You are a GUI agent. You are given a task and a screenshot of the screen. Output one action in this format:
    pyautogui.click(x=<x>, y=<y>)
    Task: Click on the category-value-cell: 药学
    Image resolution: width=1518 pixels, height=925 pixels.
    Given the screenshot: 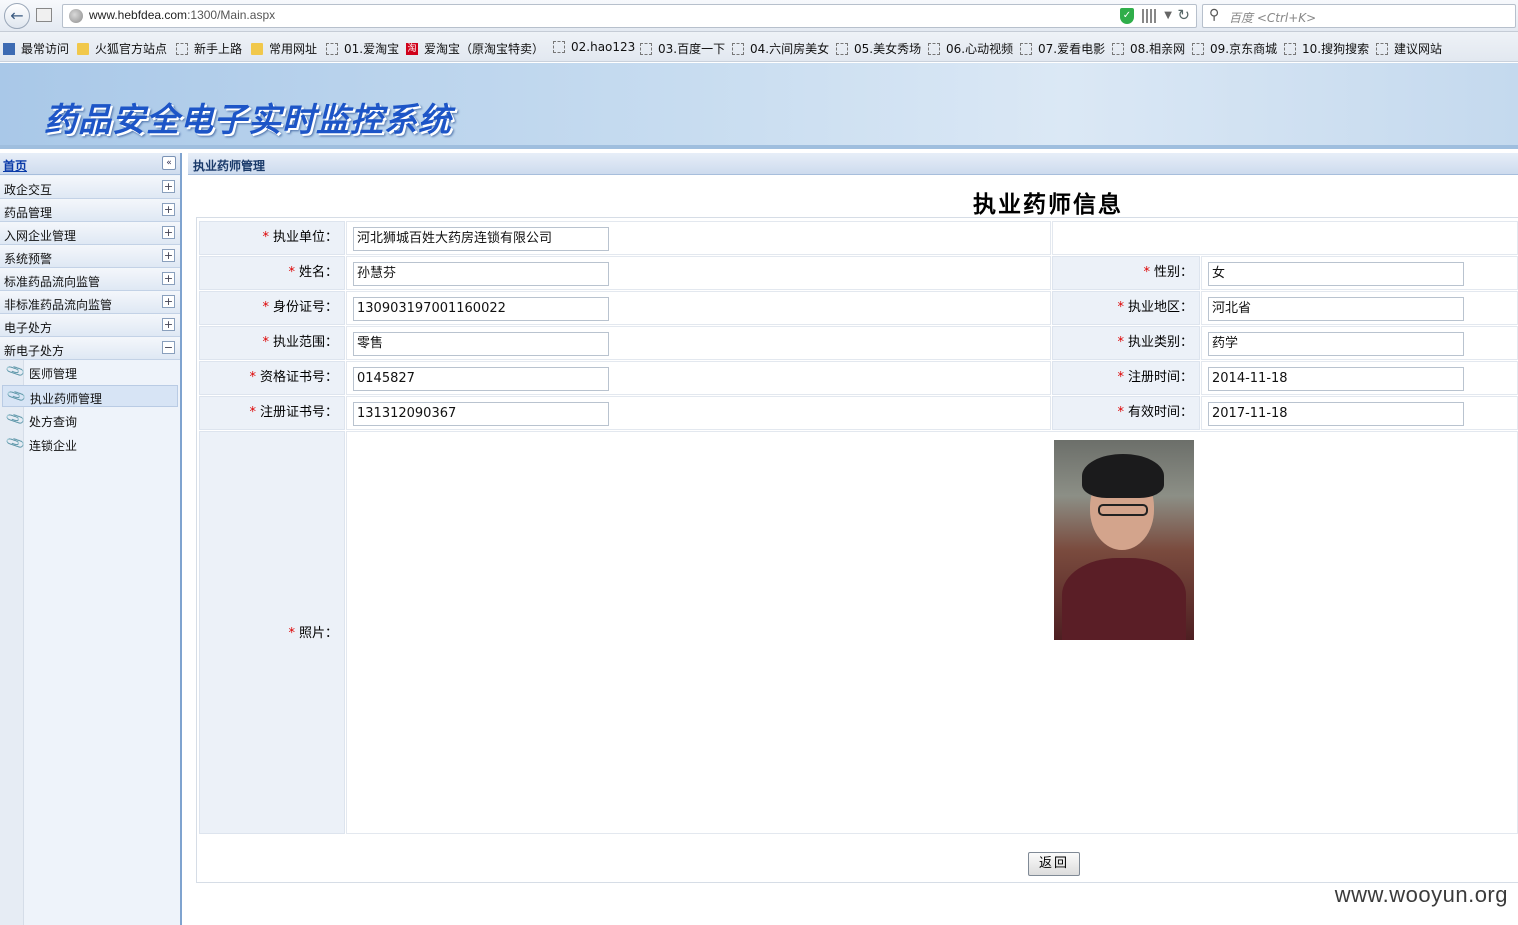 What is the action you would take?
    pyautogui.click(x=1359, y=343)
    